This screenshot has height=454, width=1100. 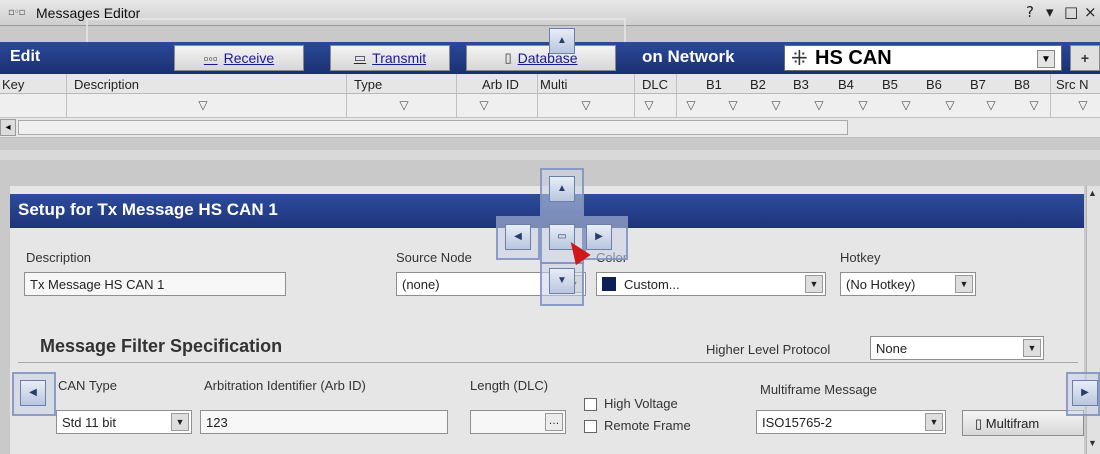 I want to click on hlp-select: None ▼, so click(x=957, y=348).